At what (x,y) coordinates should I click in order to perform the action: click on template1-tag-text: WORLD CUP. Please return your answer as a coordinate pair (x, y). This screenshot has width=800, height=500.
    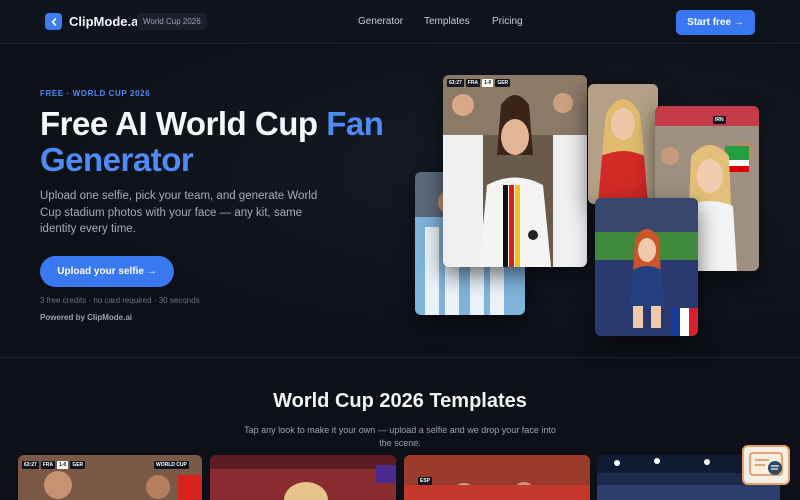
    Looking at the image, I should click on (171, 465).